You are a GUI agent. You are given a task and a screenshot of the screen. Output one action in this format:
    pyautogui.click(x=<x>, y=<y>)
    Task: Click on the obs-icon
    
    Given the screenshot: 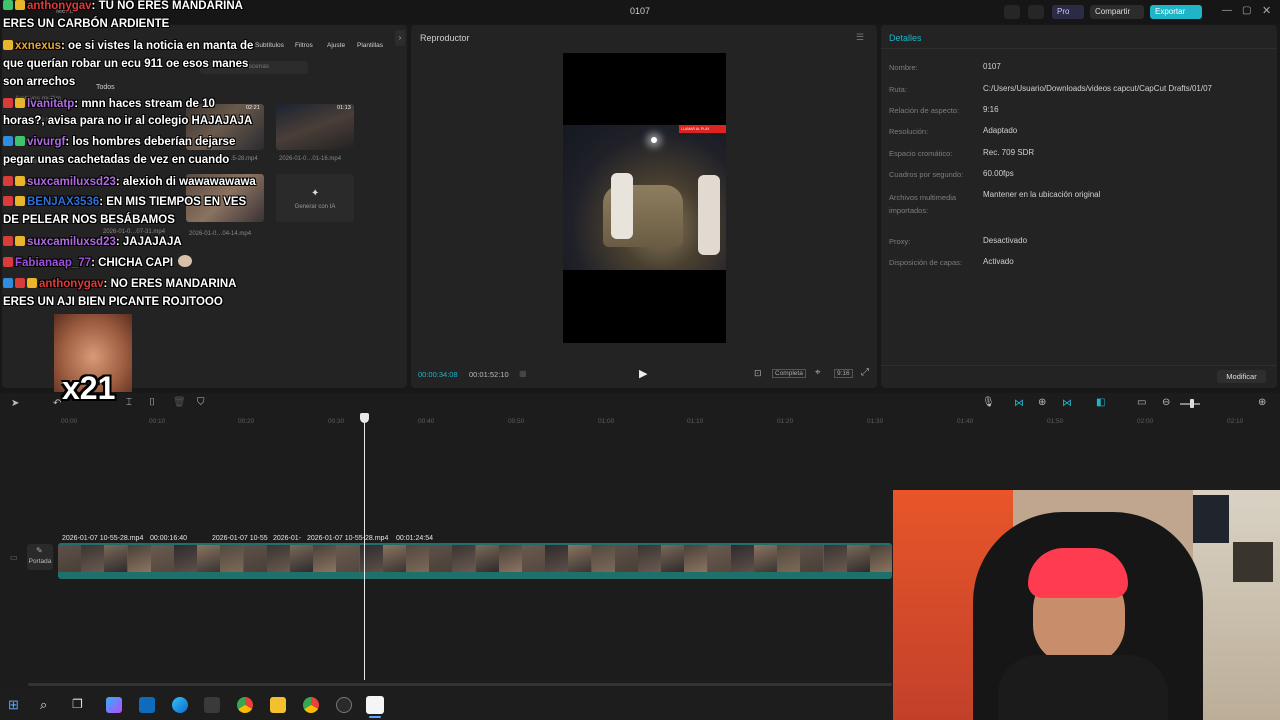 What is the action you would take?
    pyautogui.click(x=344, y=705)
    